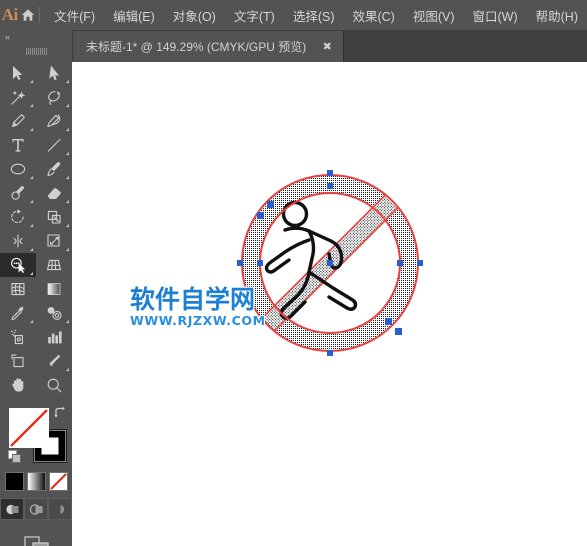  I want to click on fill-stroke-controls, so click(36, 437).